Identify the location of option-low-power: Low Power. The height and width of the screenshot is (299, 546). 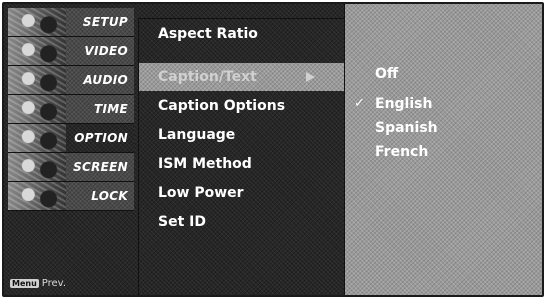
(242, 193).